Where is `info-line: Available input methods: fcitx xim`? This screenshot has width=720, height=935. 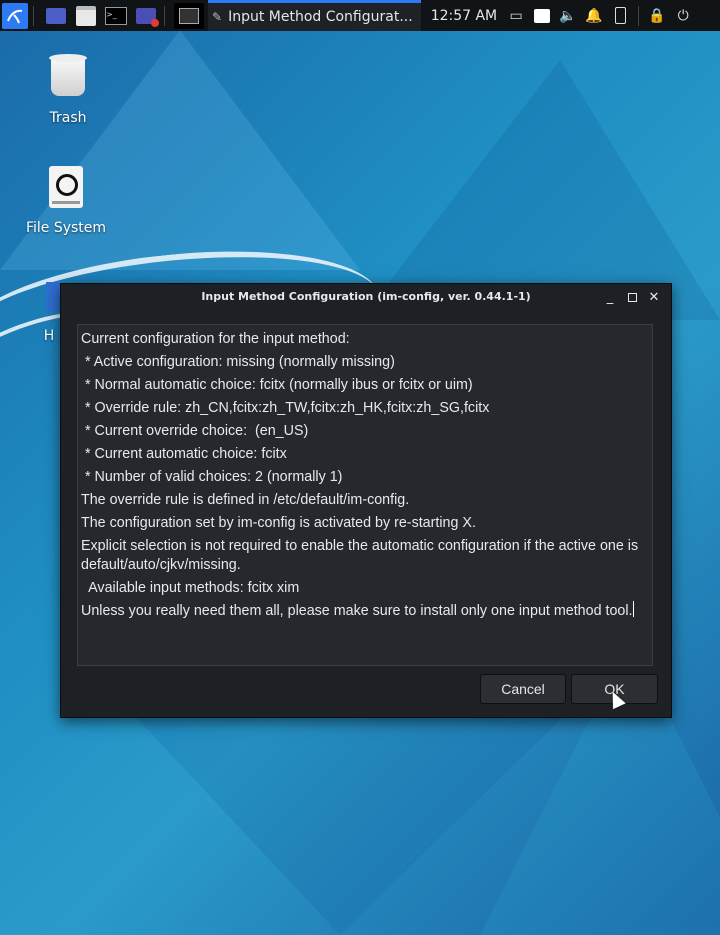
info-line: Available input methods: fcitx xim is located at coordinates (190, 588).